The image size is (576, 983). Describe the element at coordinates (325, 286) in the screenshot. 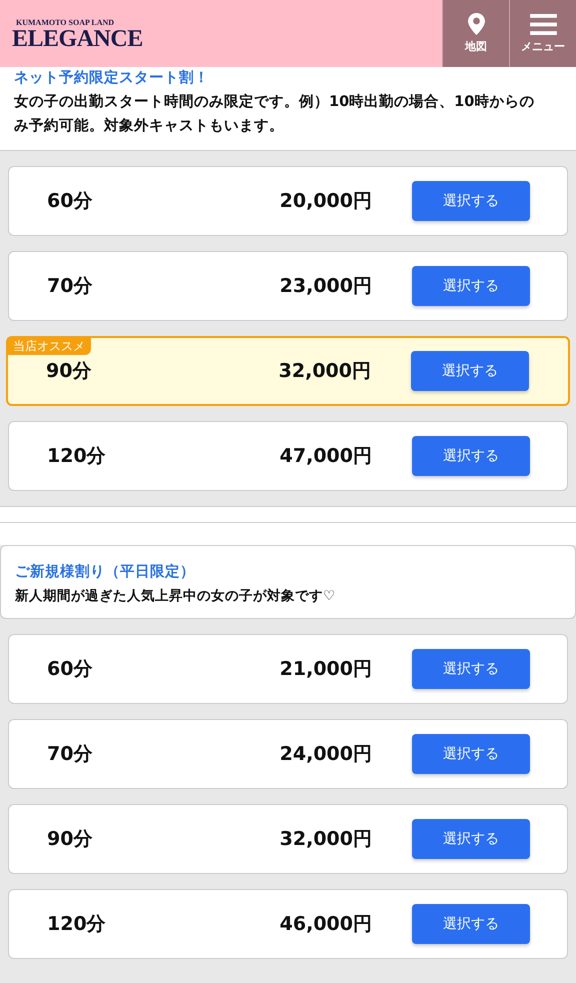

I see `price: 23,000円` at that location.